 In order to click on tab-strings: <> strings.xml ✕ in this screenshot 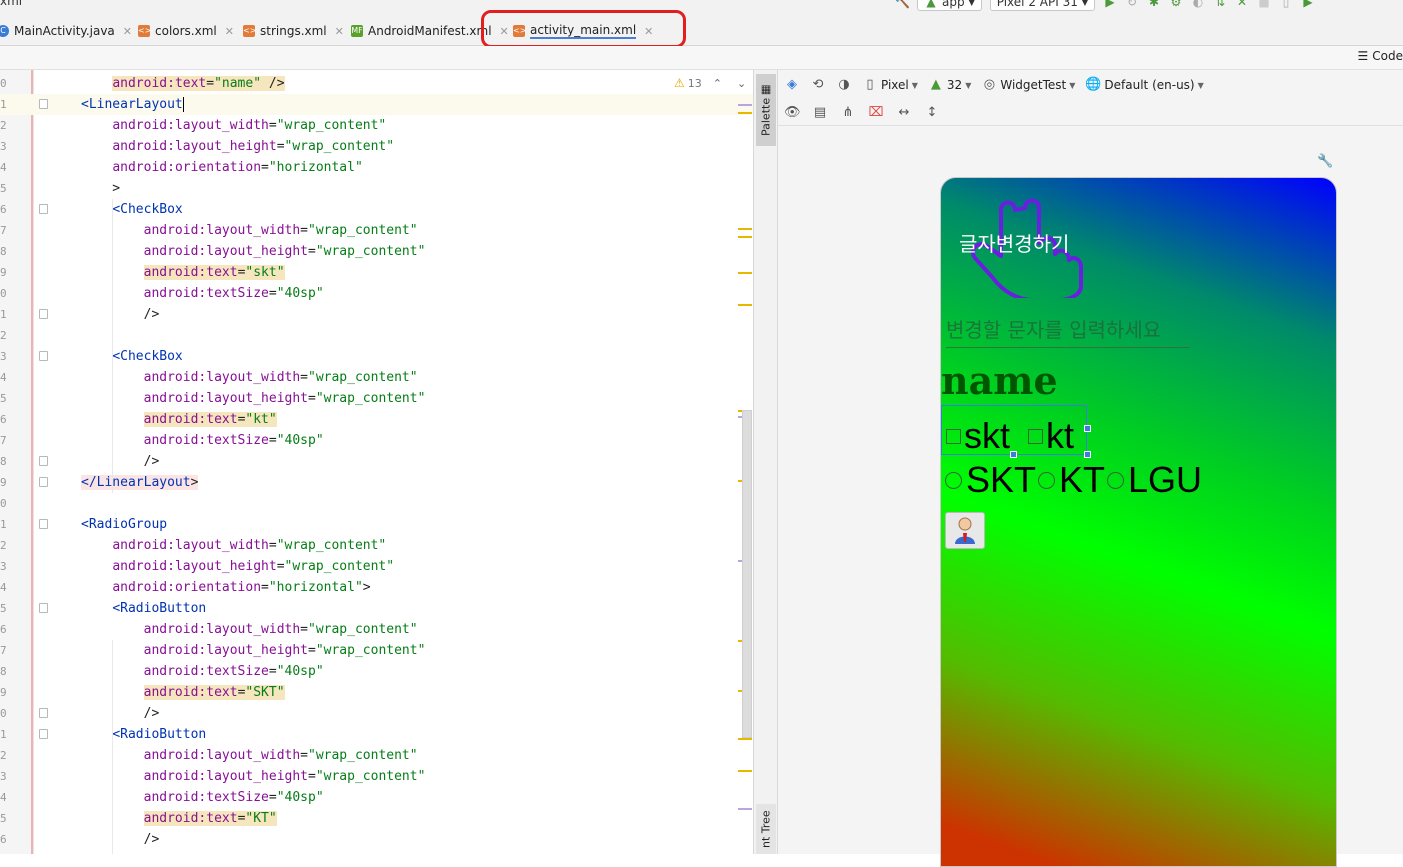, I will do `click(293, 31)`.